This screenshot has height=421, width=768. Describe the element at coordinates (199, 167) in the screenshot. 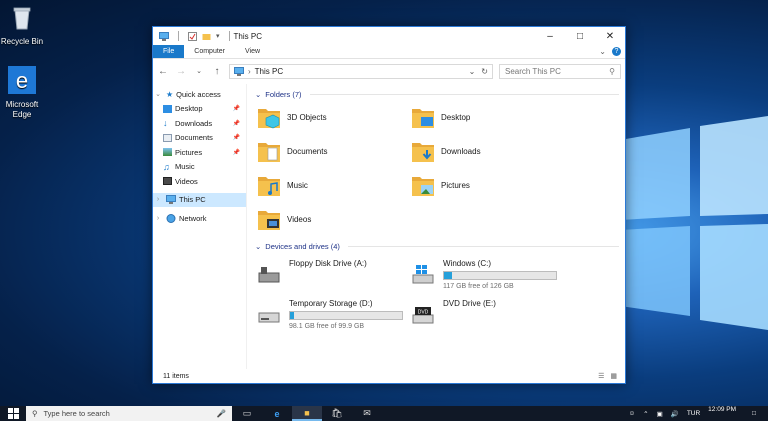

I see `nav-item-music: ♫ Music` at that location.